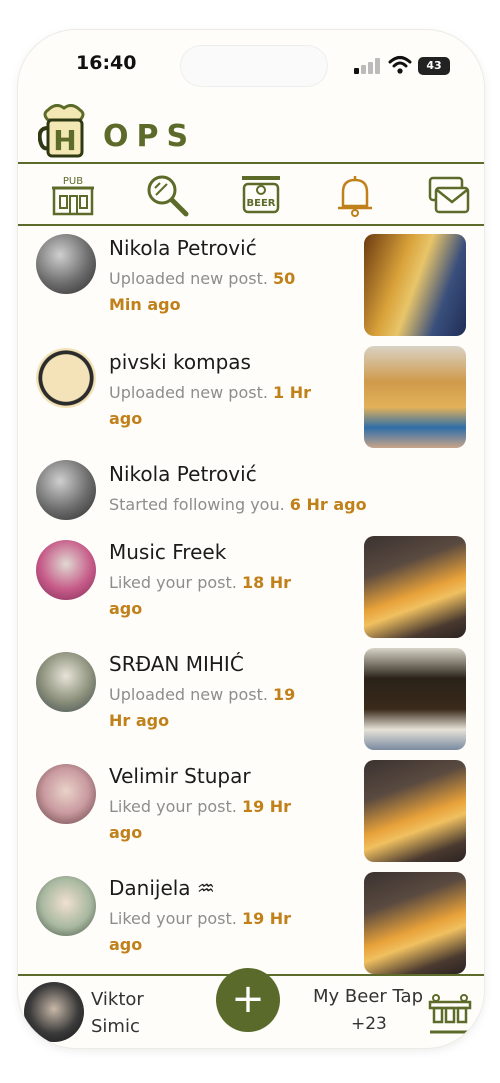 The width and height of the screenshot is (500, 1083). Describe the element at coordinates (368, 996) in the screenshot. I see `my-beer-tap-label: My Beer Tap` at that location.